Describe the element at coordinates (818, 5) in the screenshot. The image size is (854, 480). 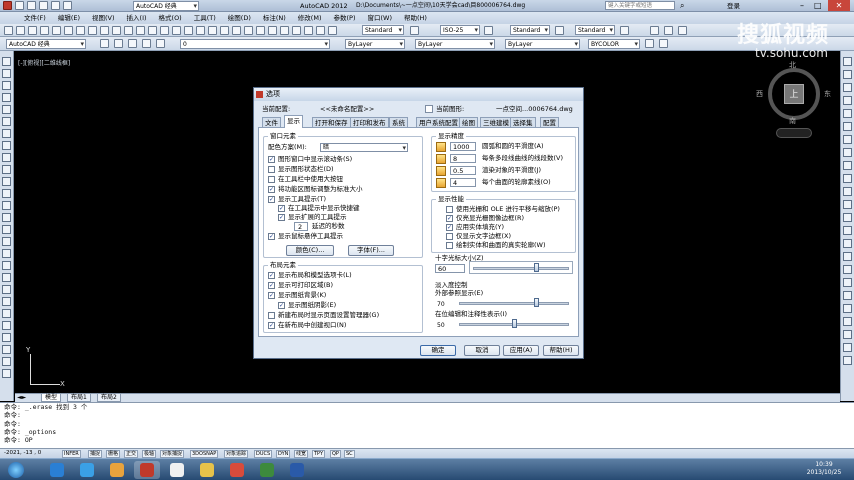
I see `maximize-icon: □` at that location.